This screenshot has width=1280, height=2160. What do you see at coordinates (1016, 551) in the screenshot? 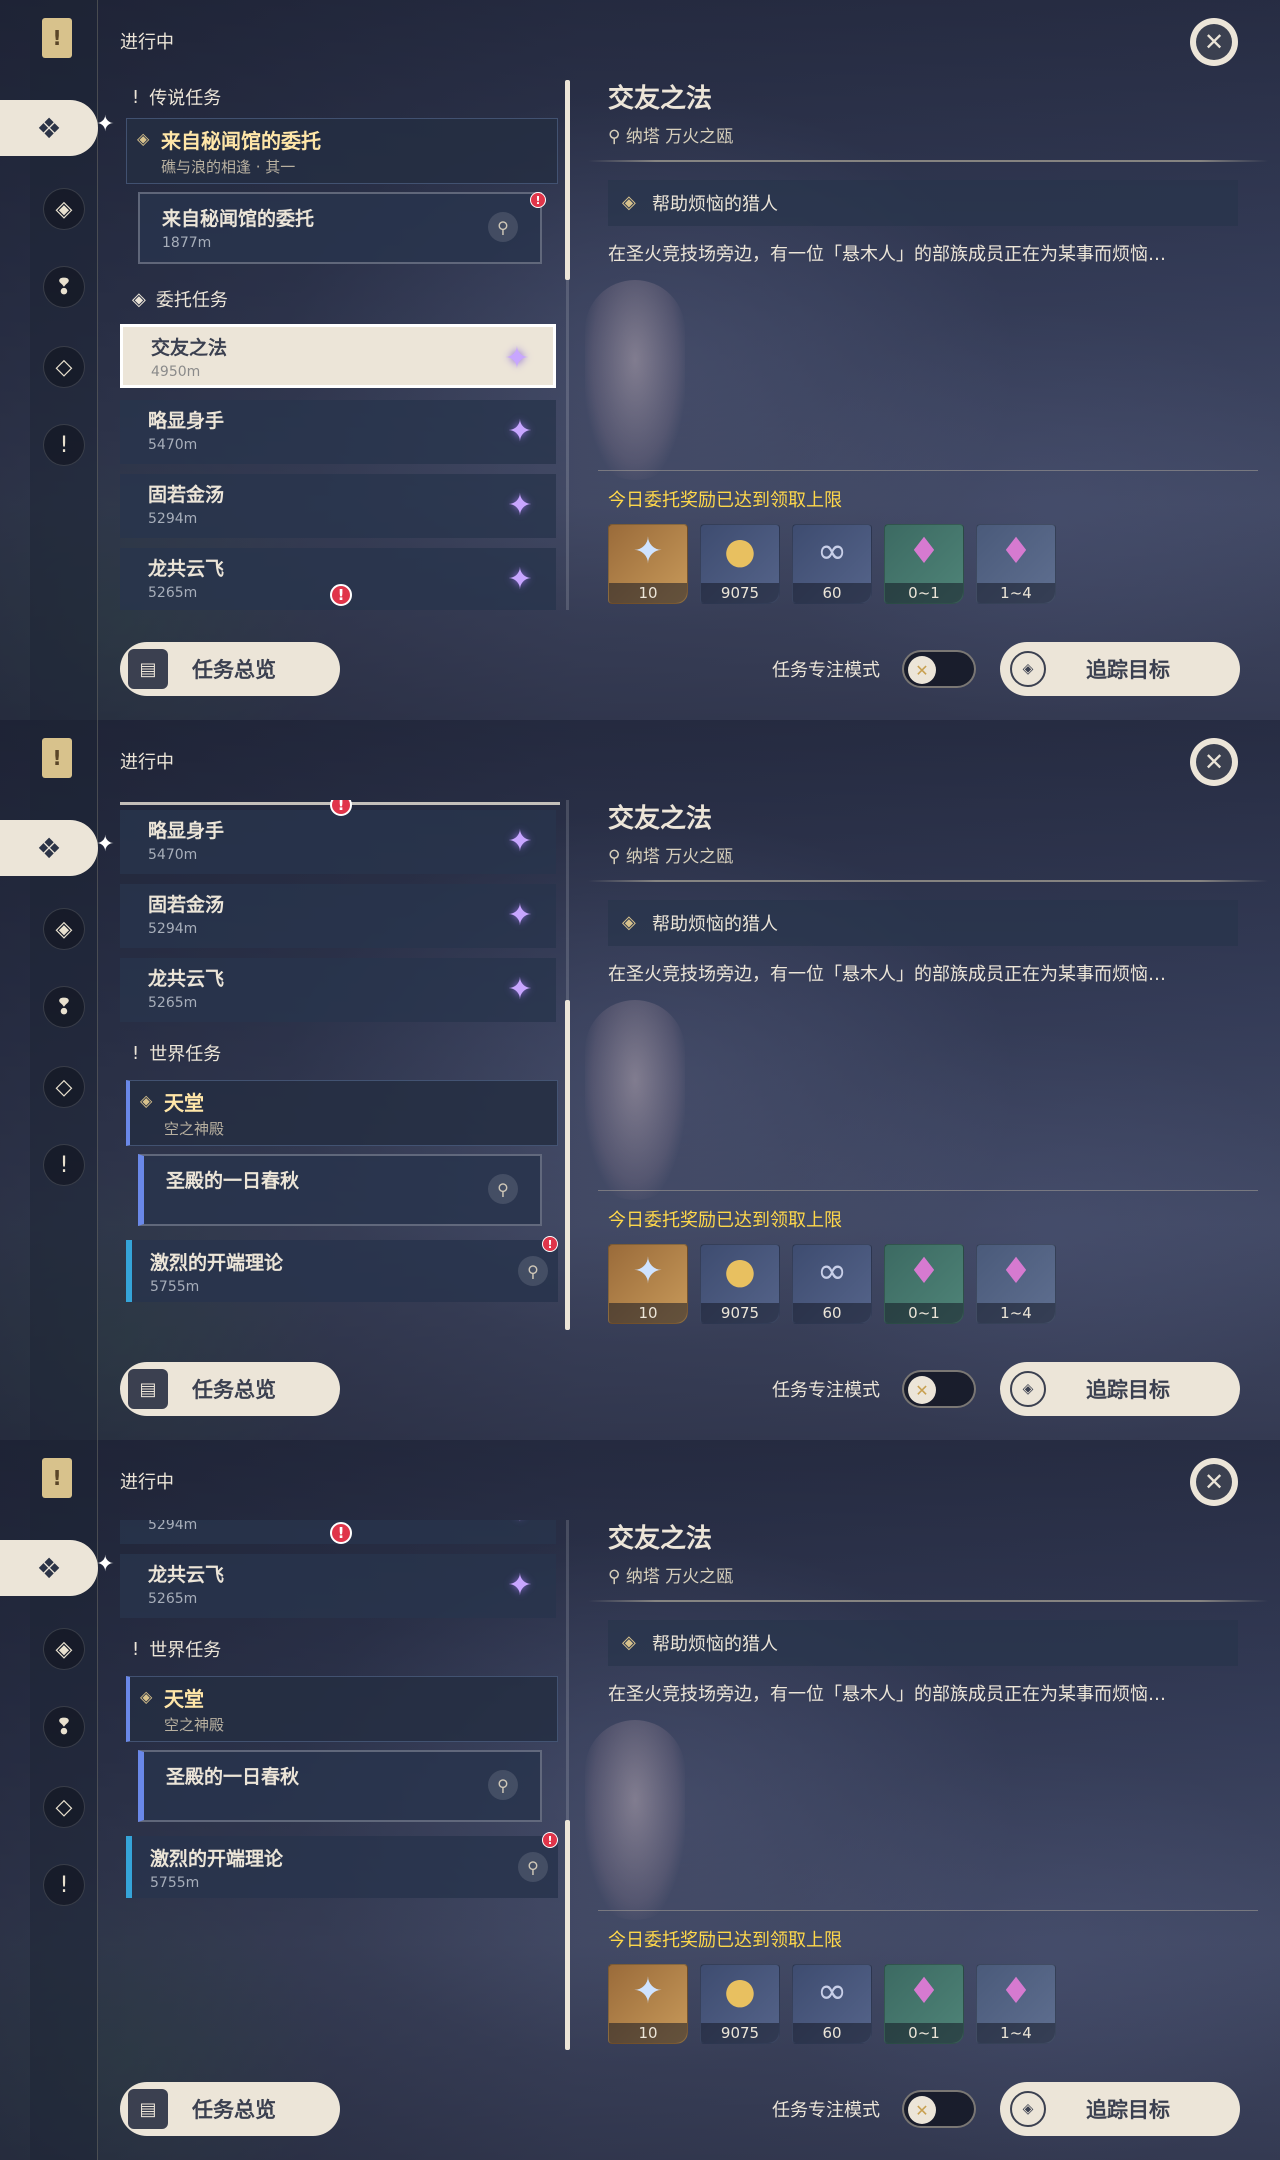
I see `crystal-cluster-icon: ♦` at bounding box center [1016, 551].